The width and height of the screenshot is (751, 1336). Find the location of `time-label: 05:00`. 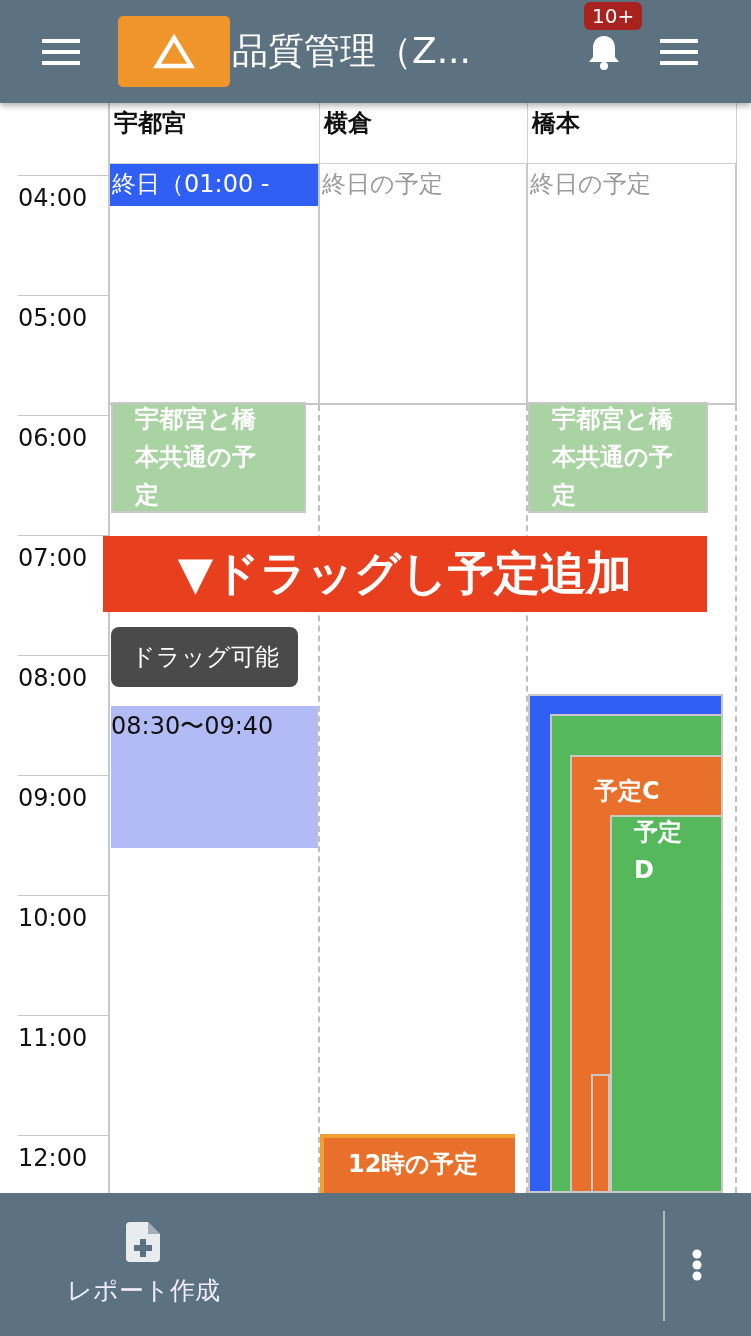

time-label: 05:00 is located at coordinates (53, 318).